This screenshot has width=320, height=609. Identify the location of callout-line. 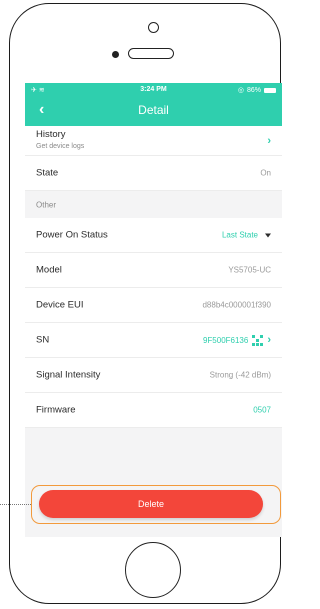
(15, 504).